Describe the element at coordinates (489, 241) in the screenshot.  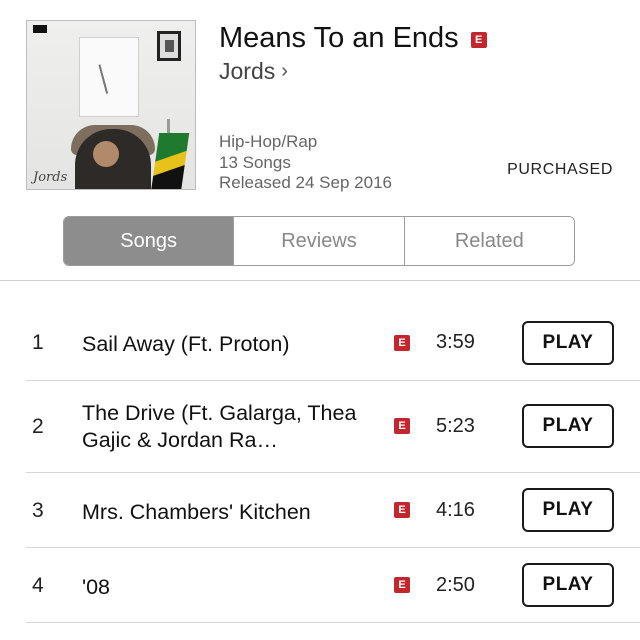
I see `tab-related: Related` at that location.